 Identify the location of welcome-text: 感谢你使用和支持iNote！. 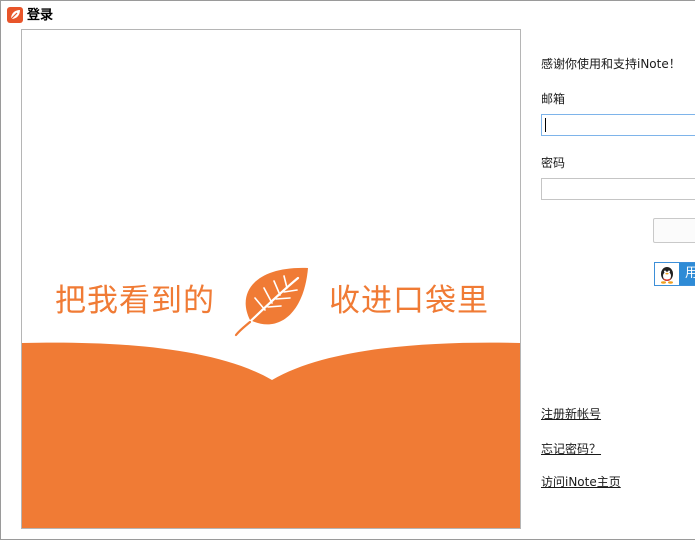
(611, 64).